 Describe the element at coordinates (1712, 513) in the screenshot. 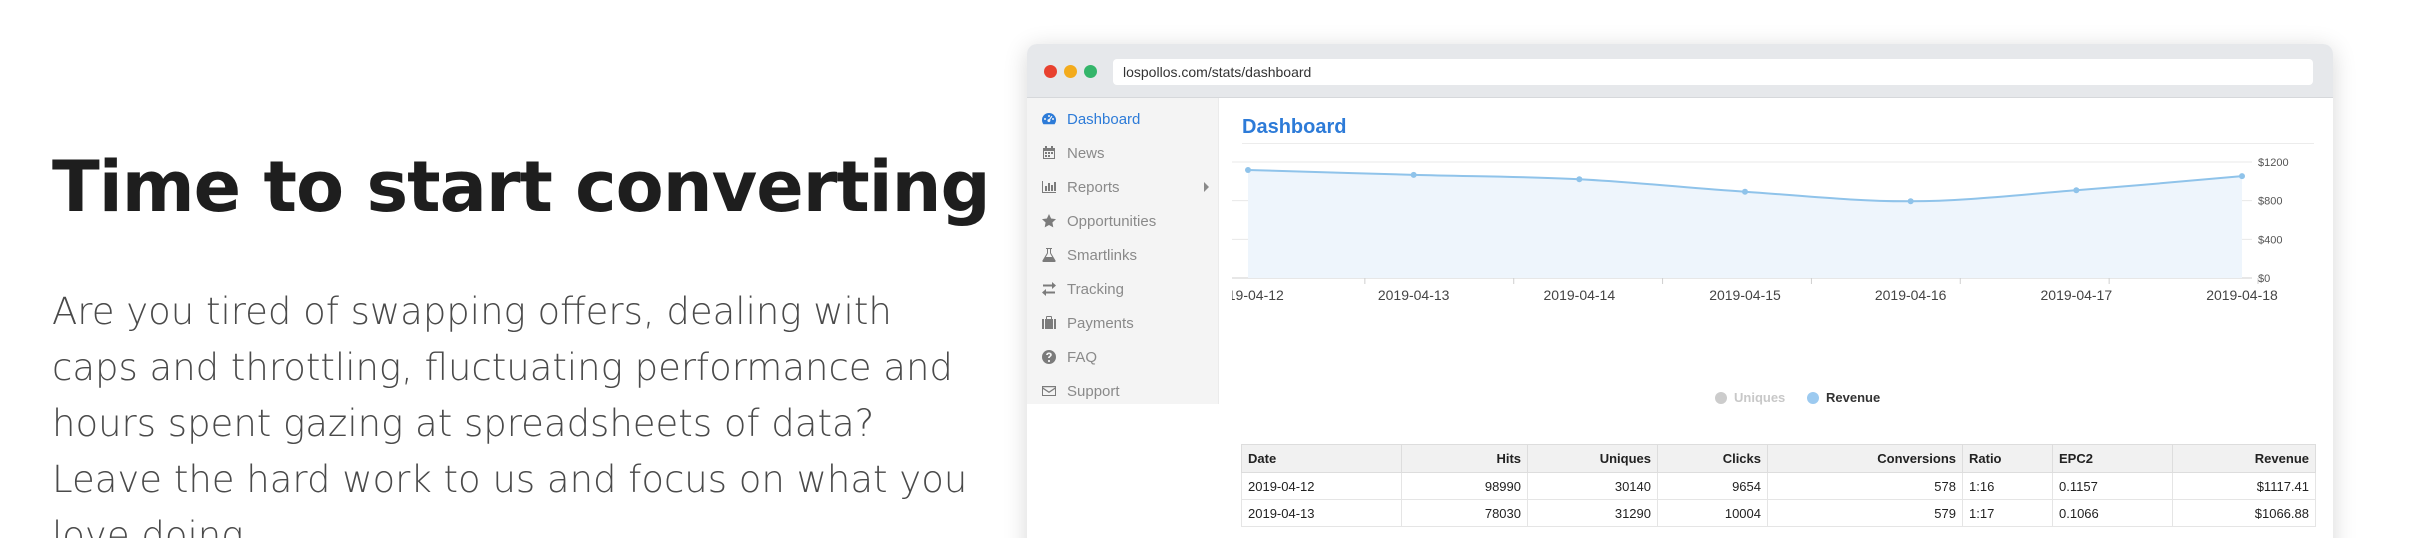

I see `table-cell: 10004` at that location.